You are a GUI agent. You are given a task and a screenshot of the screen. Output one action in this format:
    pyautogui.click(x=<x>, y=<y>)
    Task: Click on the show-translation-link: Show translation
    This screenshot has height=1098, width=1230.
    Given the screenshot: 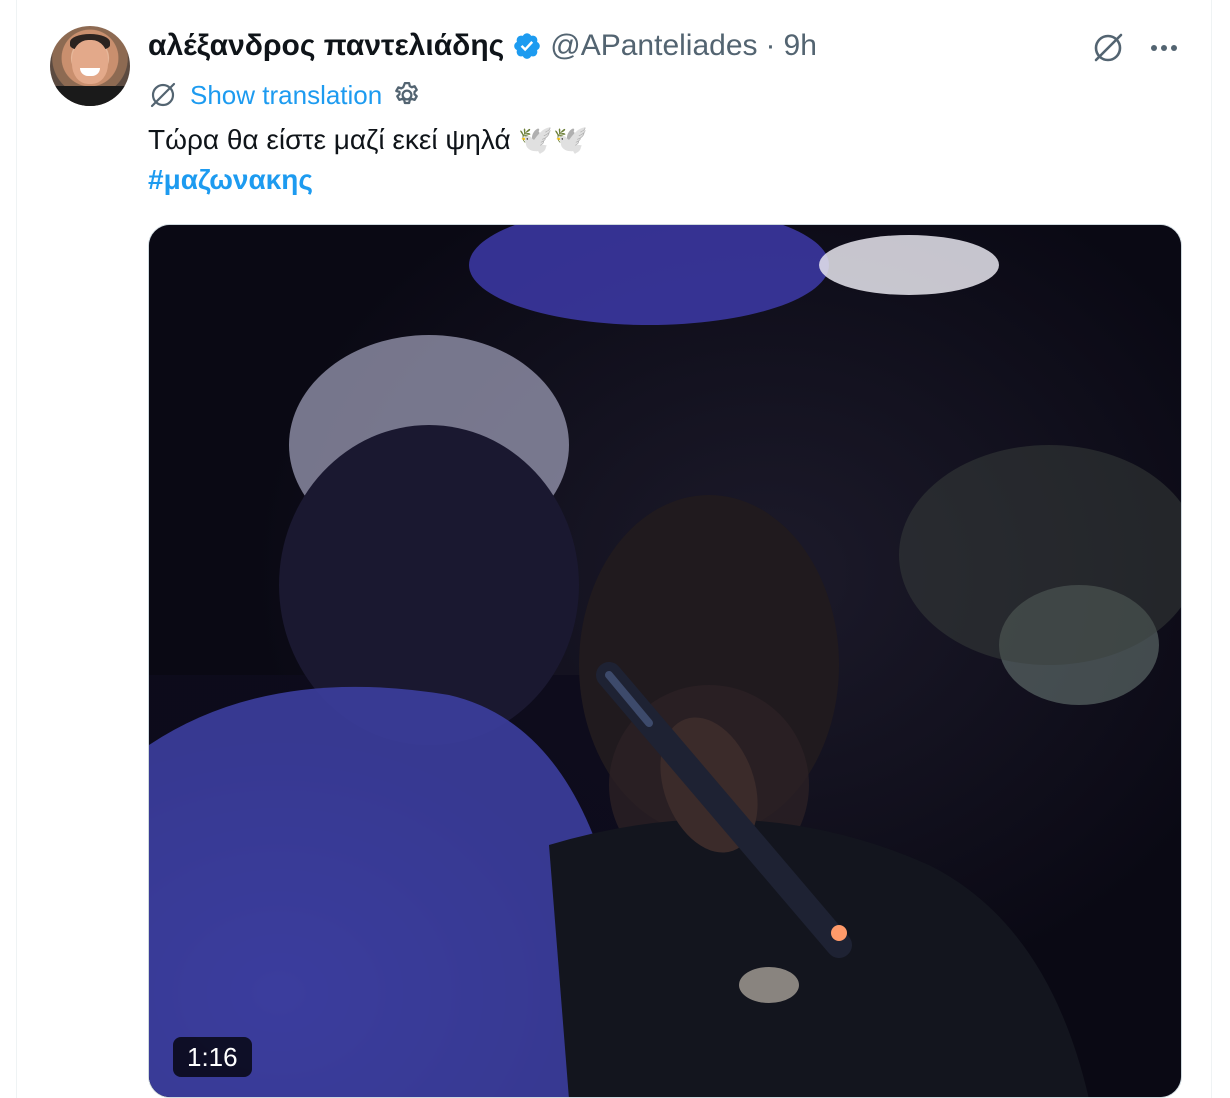 What is the action you would take?
    pyautogui.click(x=286, y=95)
    